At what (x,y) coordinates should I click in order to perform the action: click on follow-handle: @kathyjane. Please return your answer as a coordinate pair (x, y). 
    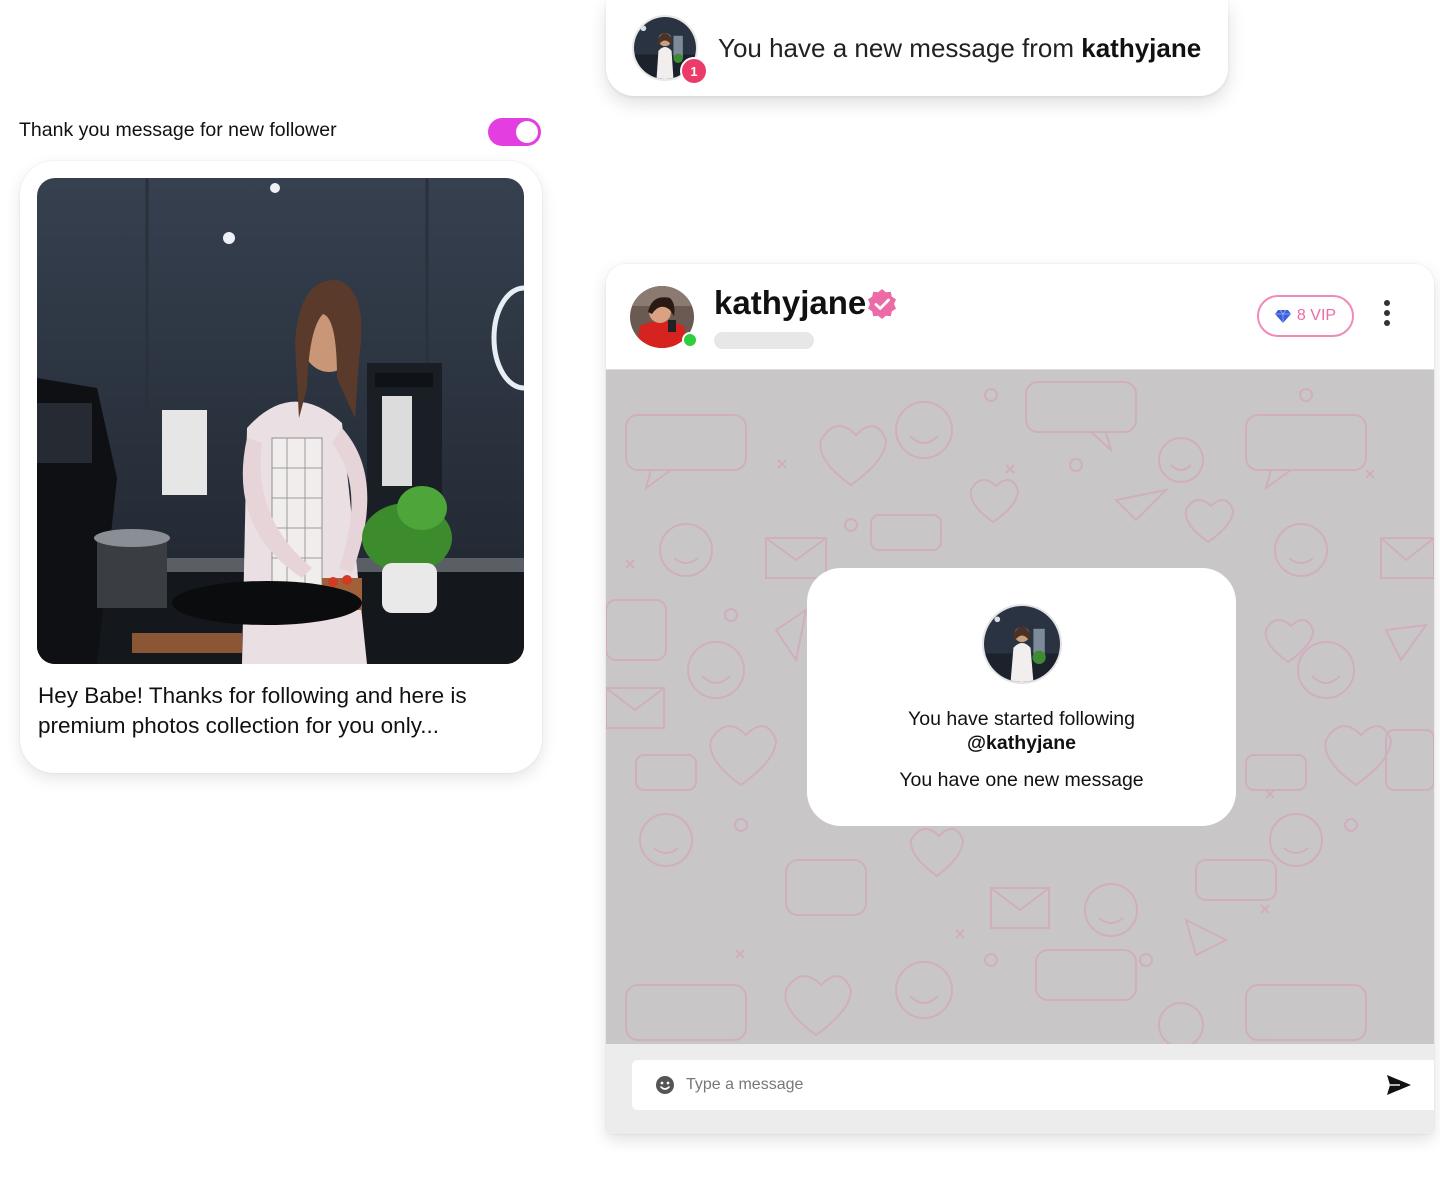
    Looking at the image, I should click on (1021, 743).